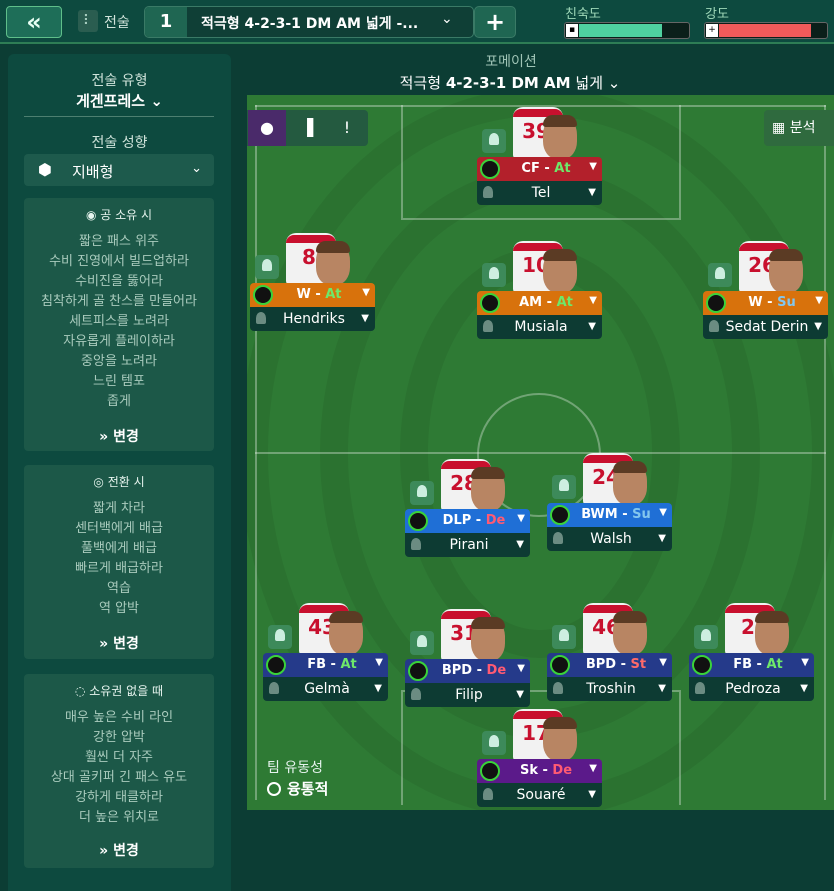 Image resolution: width=834 pixels, height=891 pixels. I want to click on grid-icon: ▦, so click(779, 128).